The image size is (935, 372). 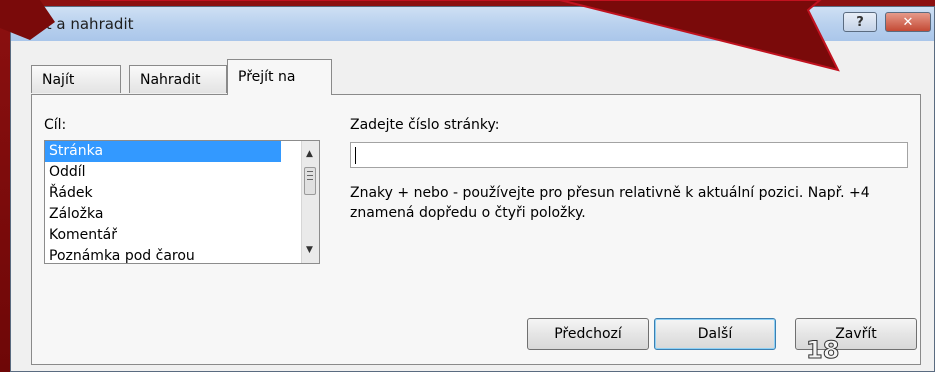 What do you see at coordinates (267, 77) in the screenshot?
I see `tab-goto-label: Přejít na` at bounding box center [267, 77].